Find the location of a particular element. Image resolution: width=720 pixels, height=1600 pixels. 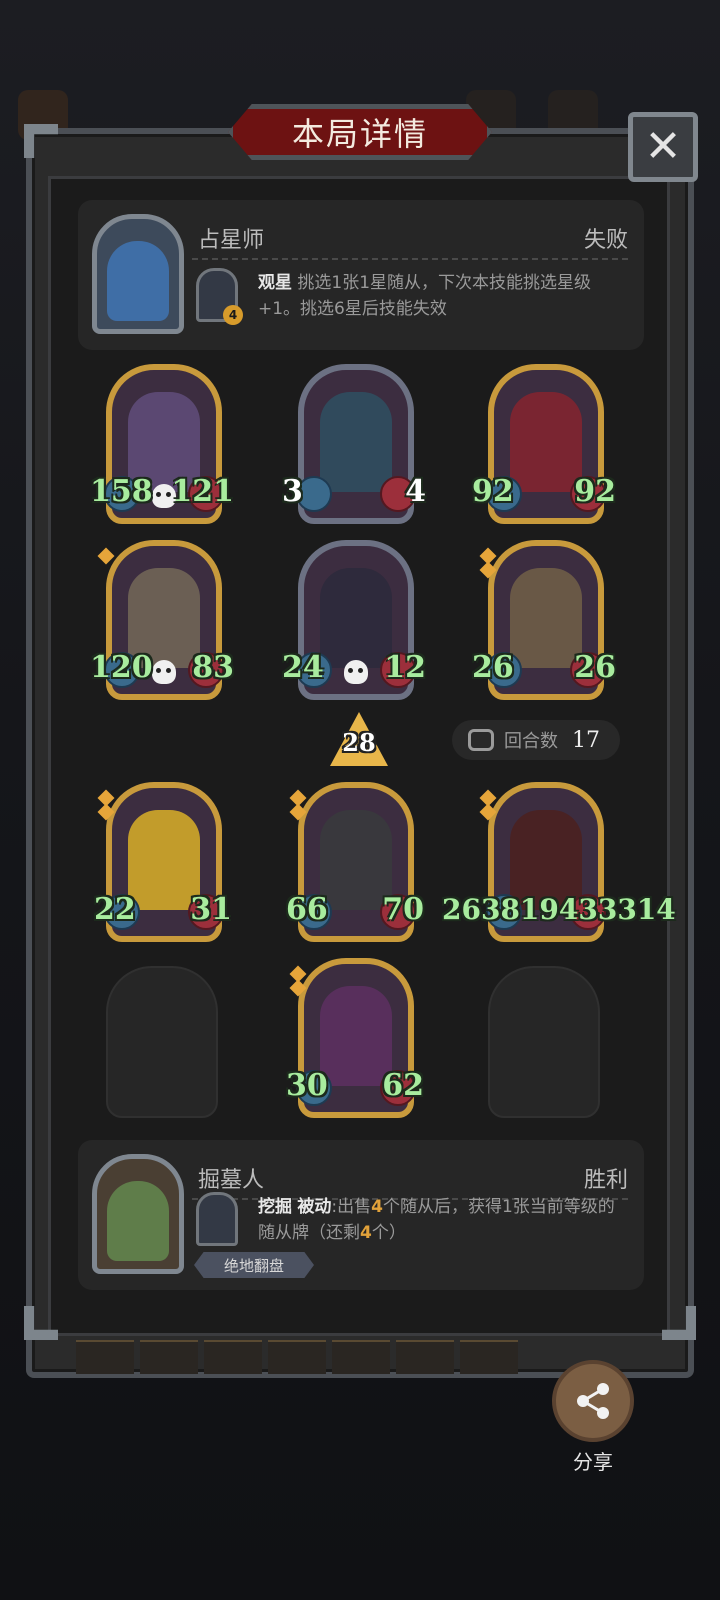

minion-attack: 24 is located at coordinates (303, 667).